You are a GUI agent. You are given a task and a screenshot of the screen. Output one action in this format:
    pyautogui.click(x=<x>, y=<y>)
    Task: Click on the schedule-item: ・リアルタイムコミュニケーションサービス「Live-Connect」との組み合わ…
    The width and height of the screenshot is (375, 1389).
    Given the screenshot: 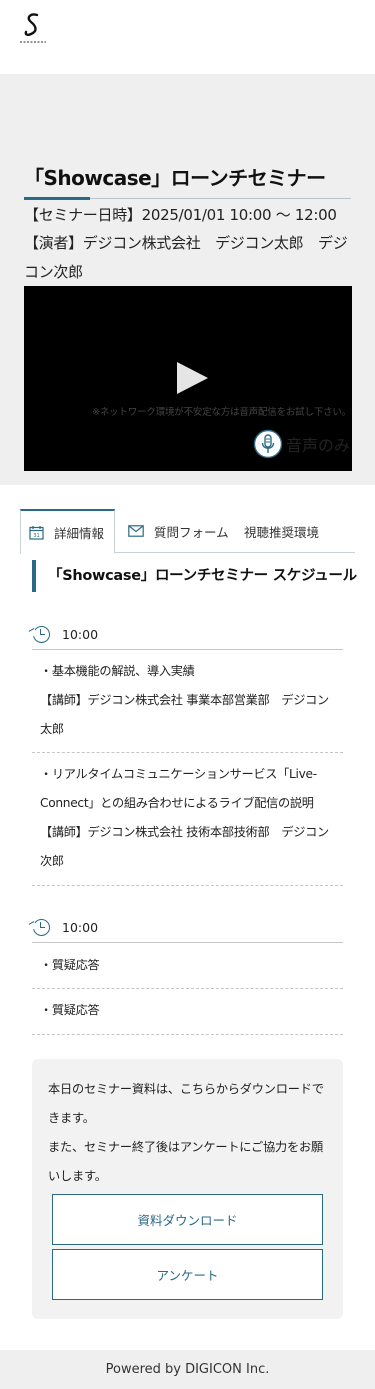 What is the action you would take?
    pyautogui.click(x=187, y=823)
    